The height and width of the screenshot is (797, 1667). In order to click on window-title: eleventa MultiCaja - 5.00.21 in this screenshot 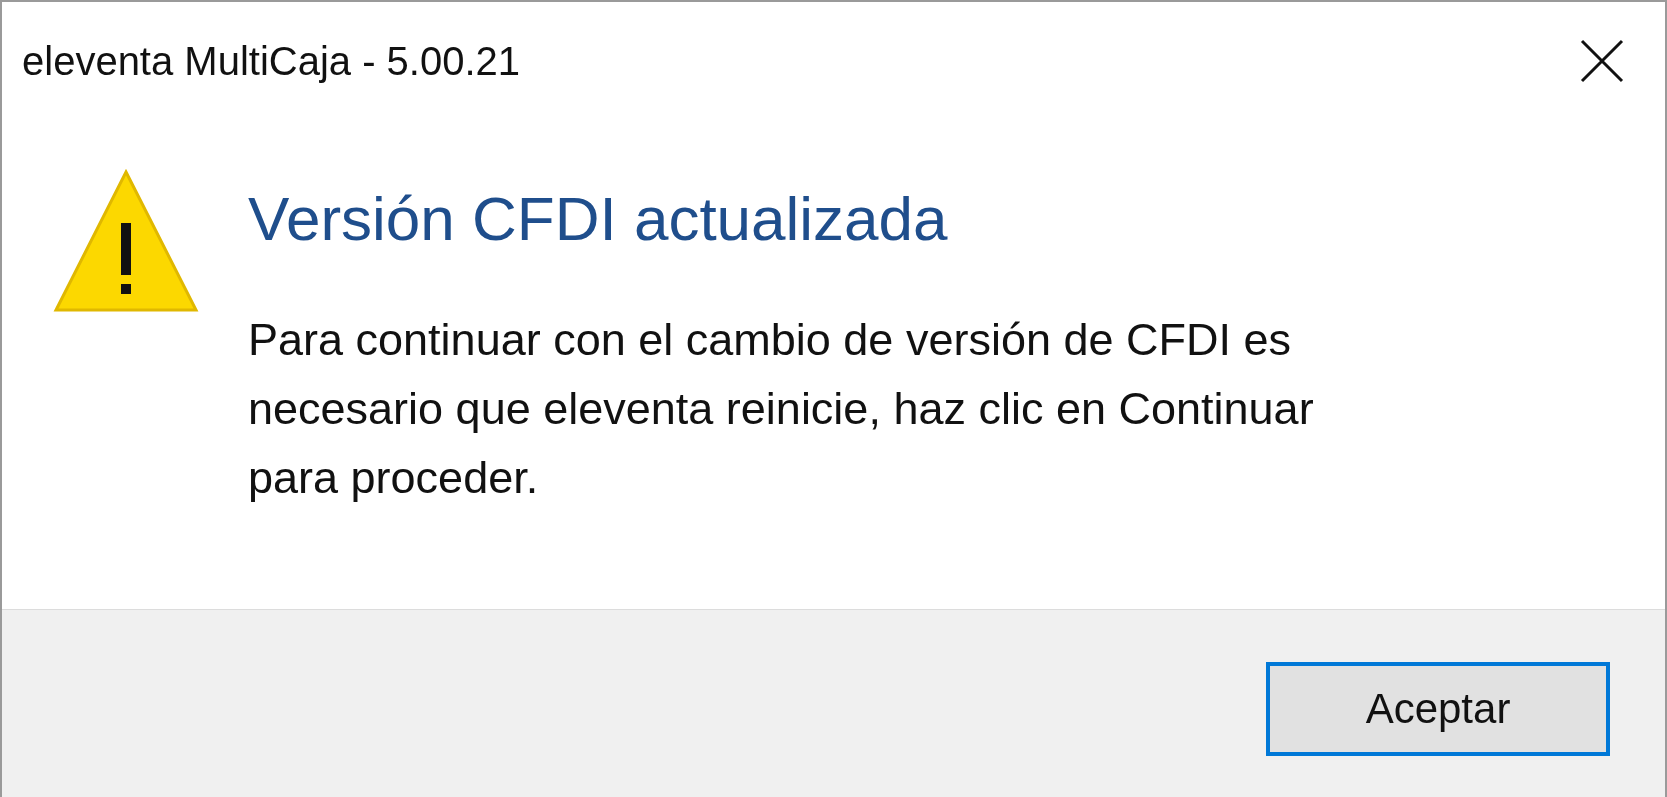, I will do `click(271, 61)`.